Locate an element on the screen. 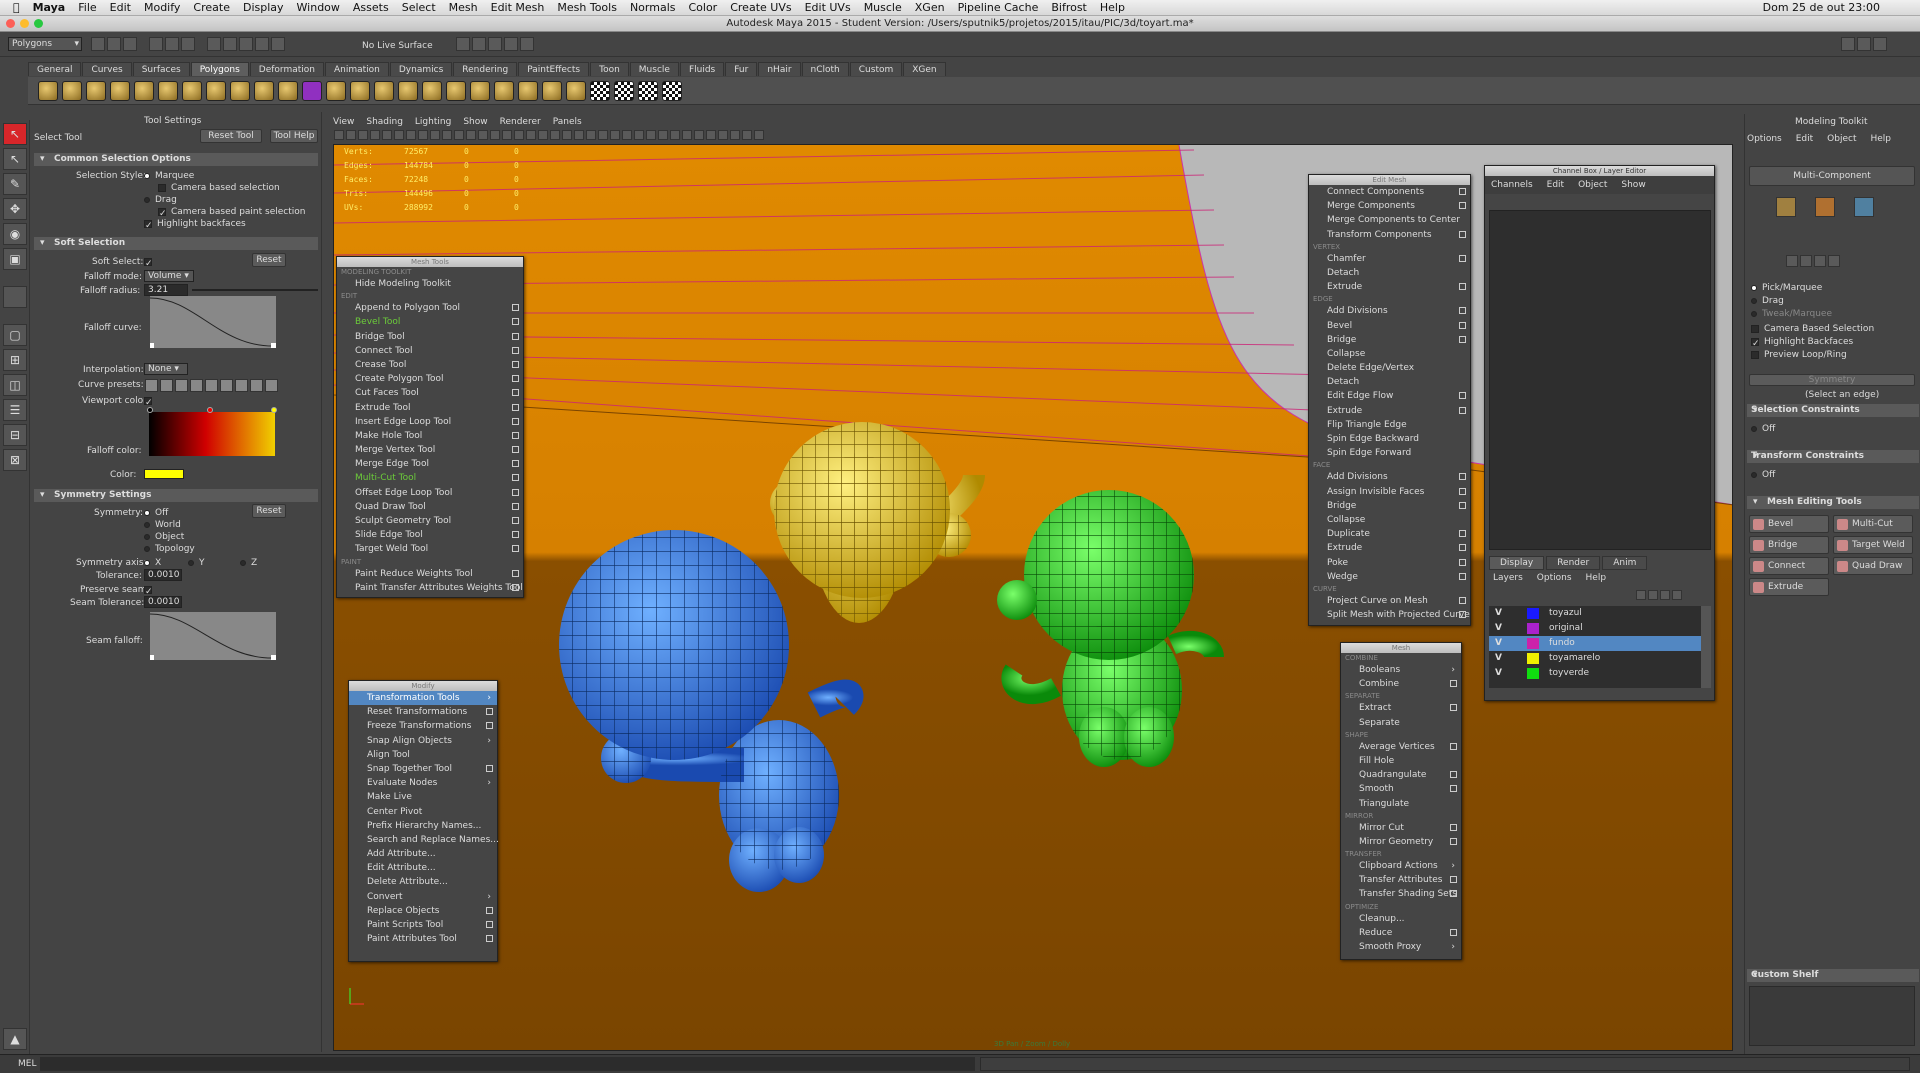 This screenshot has width=1920, height=1073. menu-mesh: Mesh is located at coordinates (463, 7).